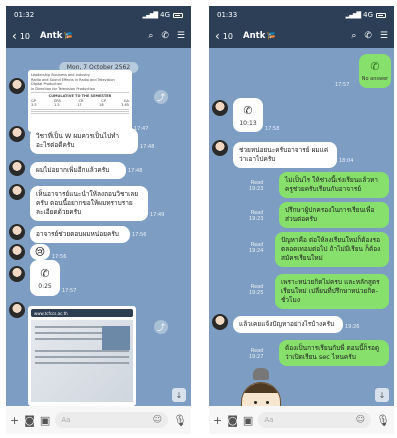 This screenshot has width=397, height=438. What do you see at coordinates (125, 105) in the screenshot?
I see `doc-val: 3.65` at bounding box center [125, 105].